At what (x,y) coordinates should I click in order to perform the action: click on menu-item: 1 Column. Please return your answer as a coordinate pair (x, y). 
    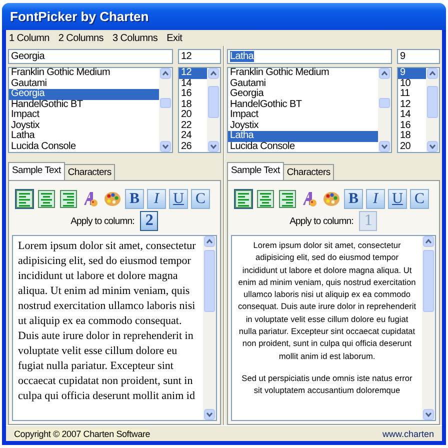
    Looking at the image, I should click on (29, 38).